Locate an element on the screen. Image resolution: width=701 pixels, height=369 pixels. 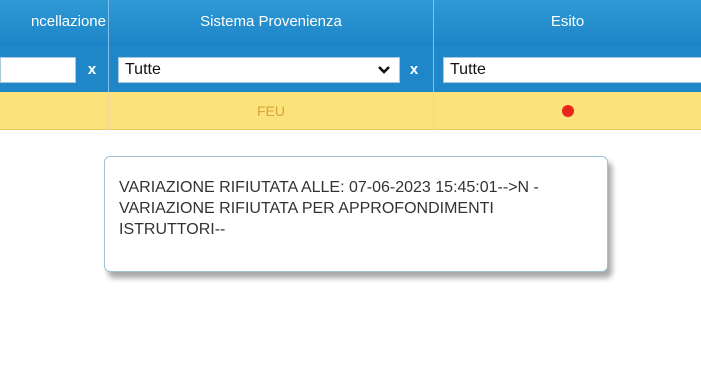
cell-esito is located at coordinates (567, 111).